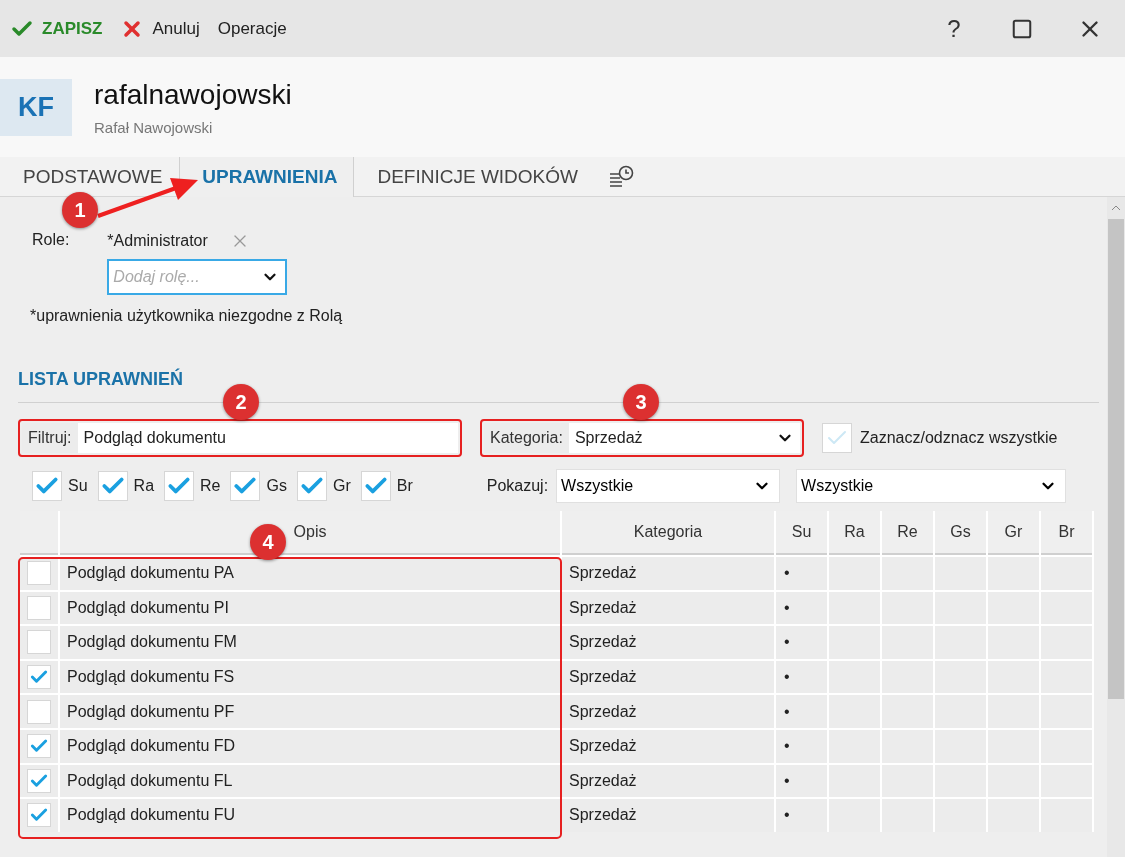 This screenshot has width=1125, height=857. Describe the element at coordinates (668, 533) in the screenshot. I see `column-header: Kategoria` at that location.